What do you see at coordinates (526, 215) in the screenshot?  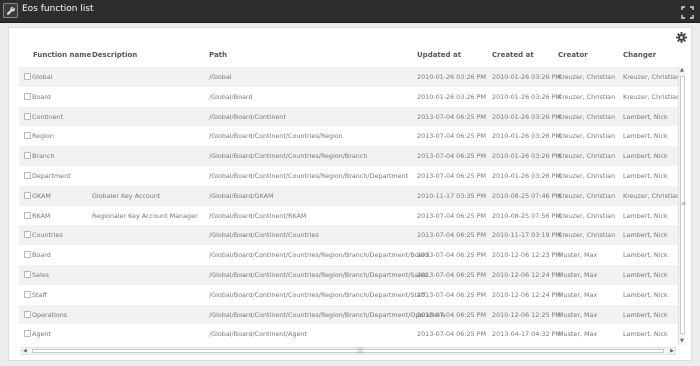 I see `created-at-cell: 2010-08-25 07:56 PM` at bounding box center [526, 215].